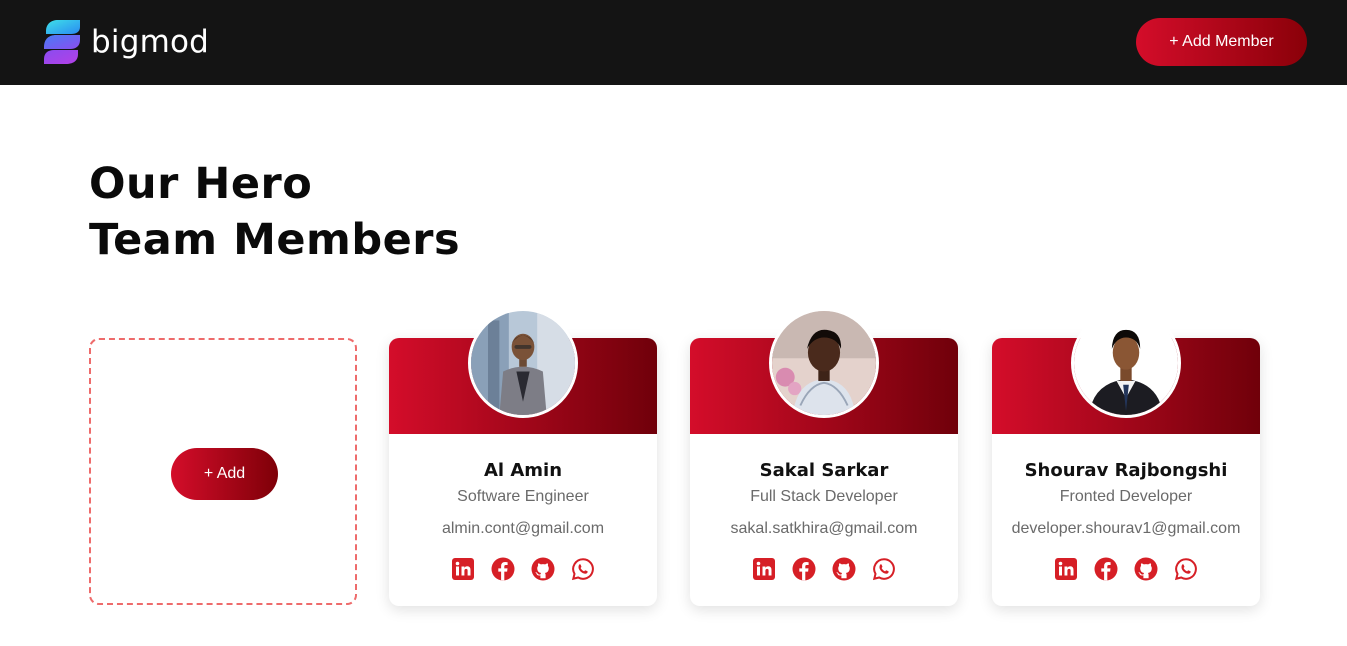 This screenshot has width=1347, height=646. What do you see at coordinates (62, 42) in the screenshot?
I see `brand-logo-icon` at bounding box center [62, 42].